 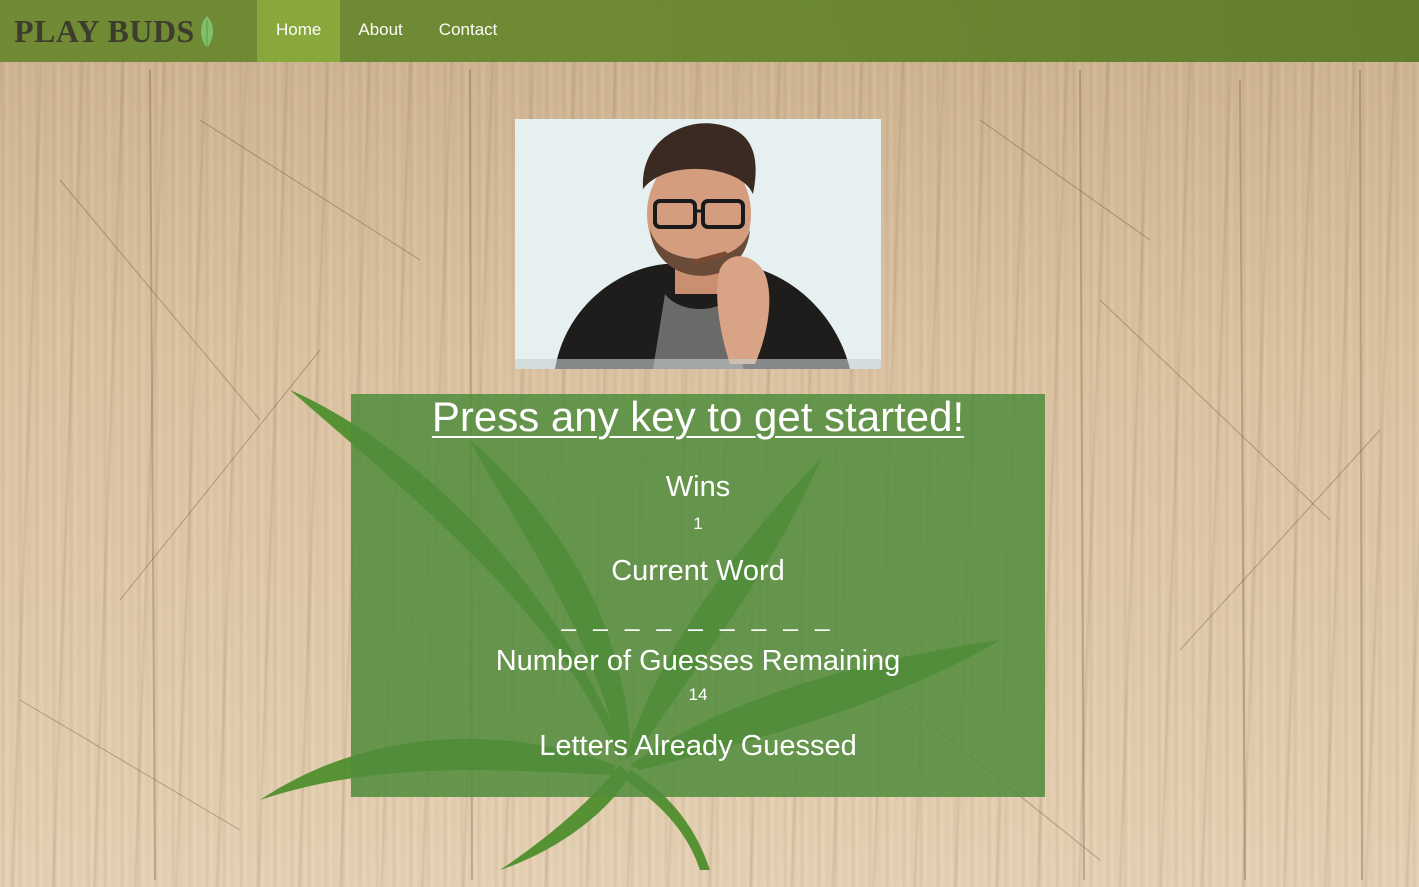 I want to click on start-prompt: Press any key to get started!, so click(x=698, y=417).